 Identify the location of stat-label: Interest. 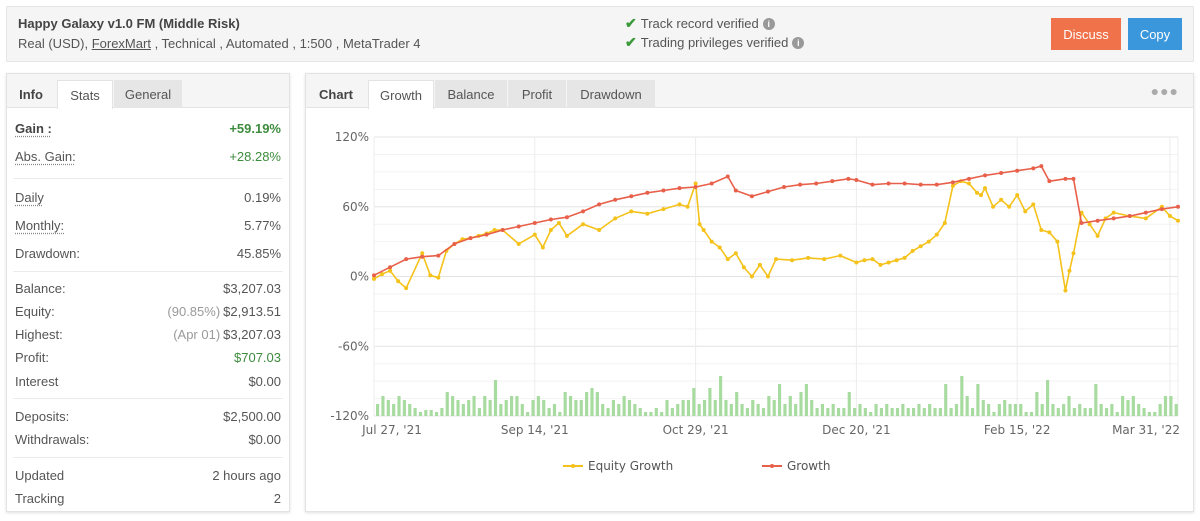
(37, 381).